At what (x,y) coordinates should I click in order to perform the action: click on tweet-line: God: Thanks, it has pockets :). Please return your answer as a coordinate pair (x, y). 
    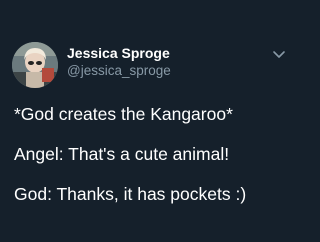
    Looking at the image, I should click on (130, 194).